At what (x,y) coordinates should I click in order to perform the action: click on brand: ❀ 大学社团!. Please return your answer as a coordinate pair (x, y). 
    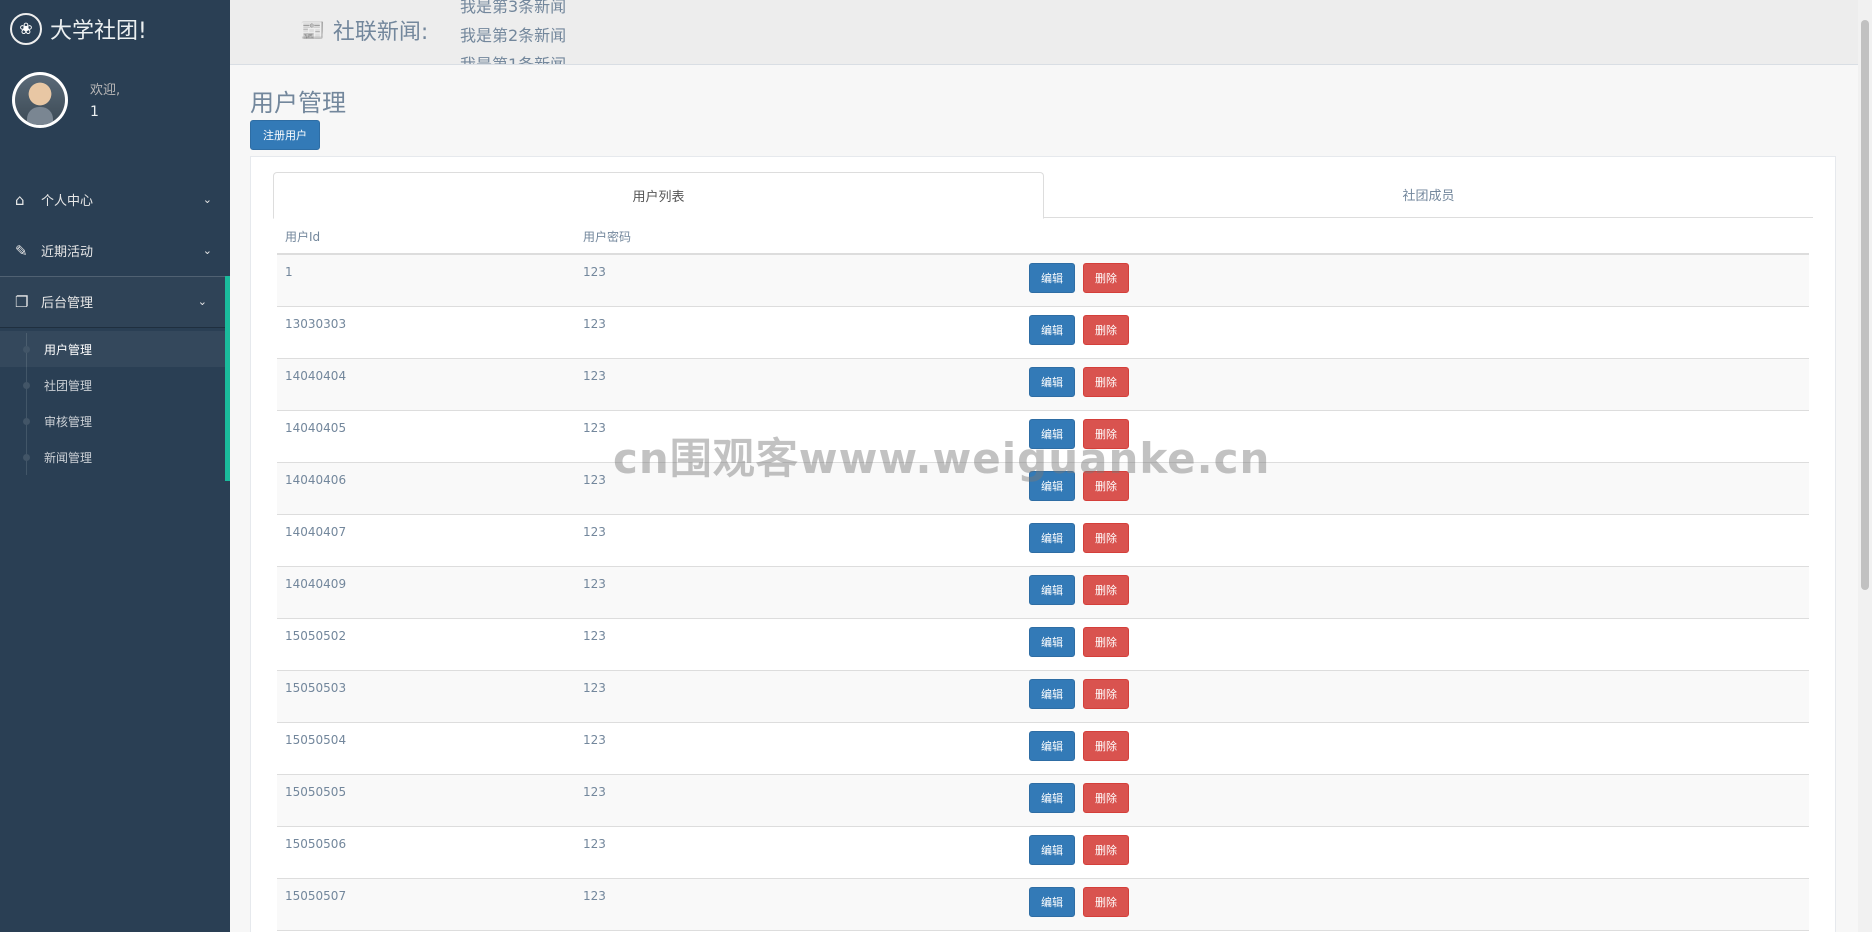
    Looking at the image, I should click on (115, 28).